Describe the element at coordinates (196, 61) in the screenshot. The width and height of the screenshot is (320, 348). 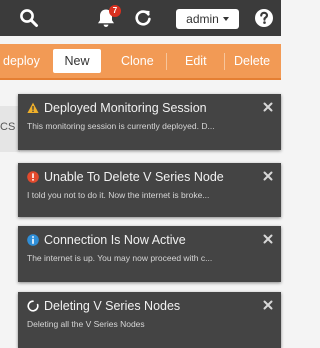
I see `edit-button: Edit` at that location.